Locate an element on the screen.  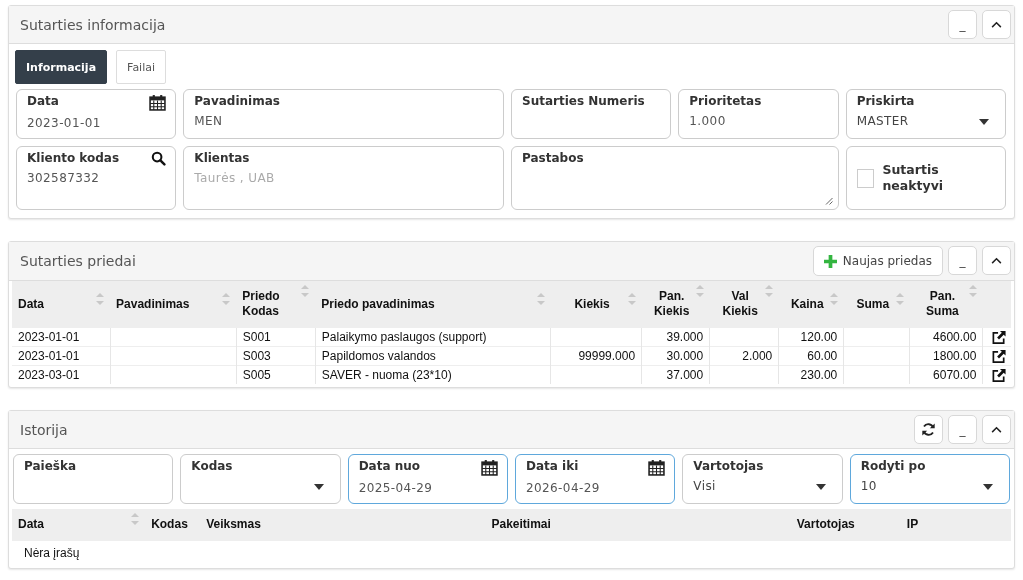
plus-icon is located at coordinates (830, 261).